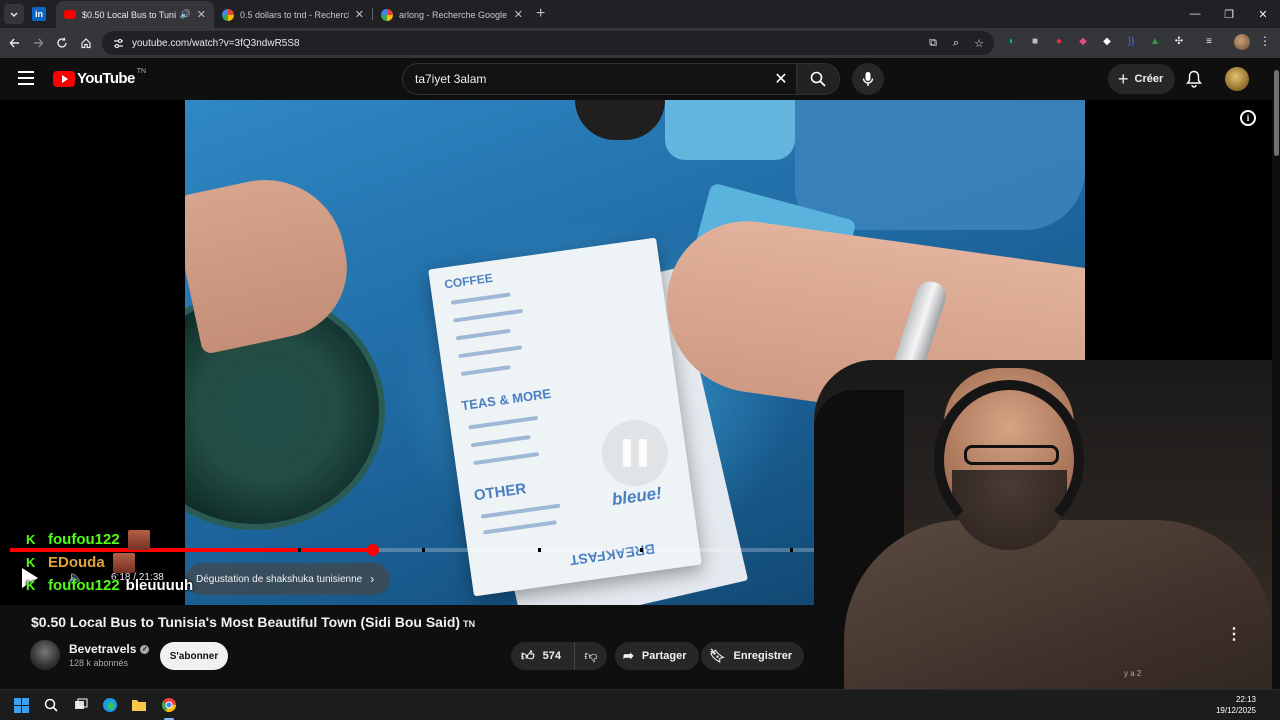 This screenshot has width=1280, height=720. I want to click on reload-icon, so click(62, 43).